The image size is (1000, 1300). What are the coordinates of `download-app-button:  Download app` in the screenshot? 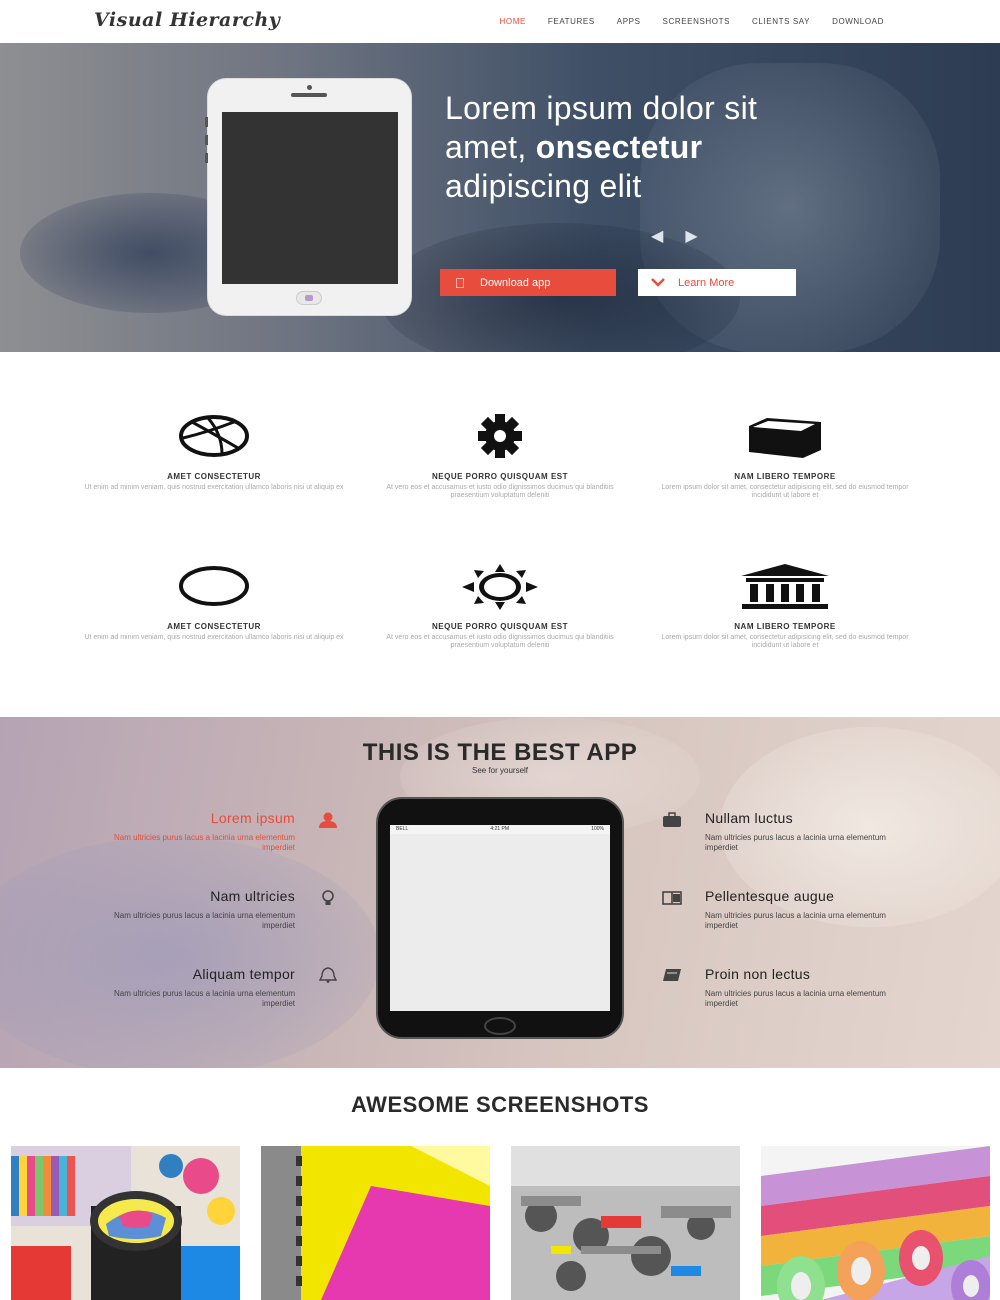 It's located at (528, 282).